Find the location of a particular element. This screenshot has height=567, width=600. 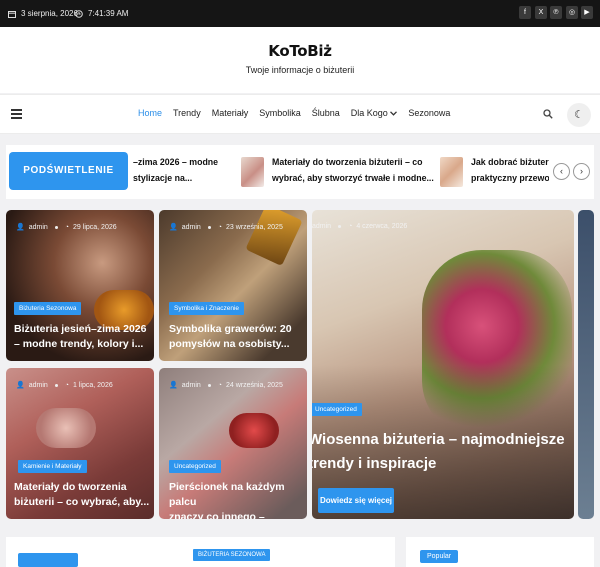

post-meta: 👤 admin ◔ 1 lipca, 2026 is located at coordinates (64, 385).